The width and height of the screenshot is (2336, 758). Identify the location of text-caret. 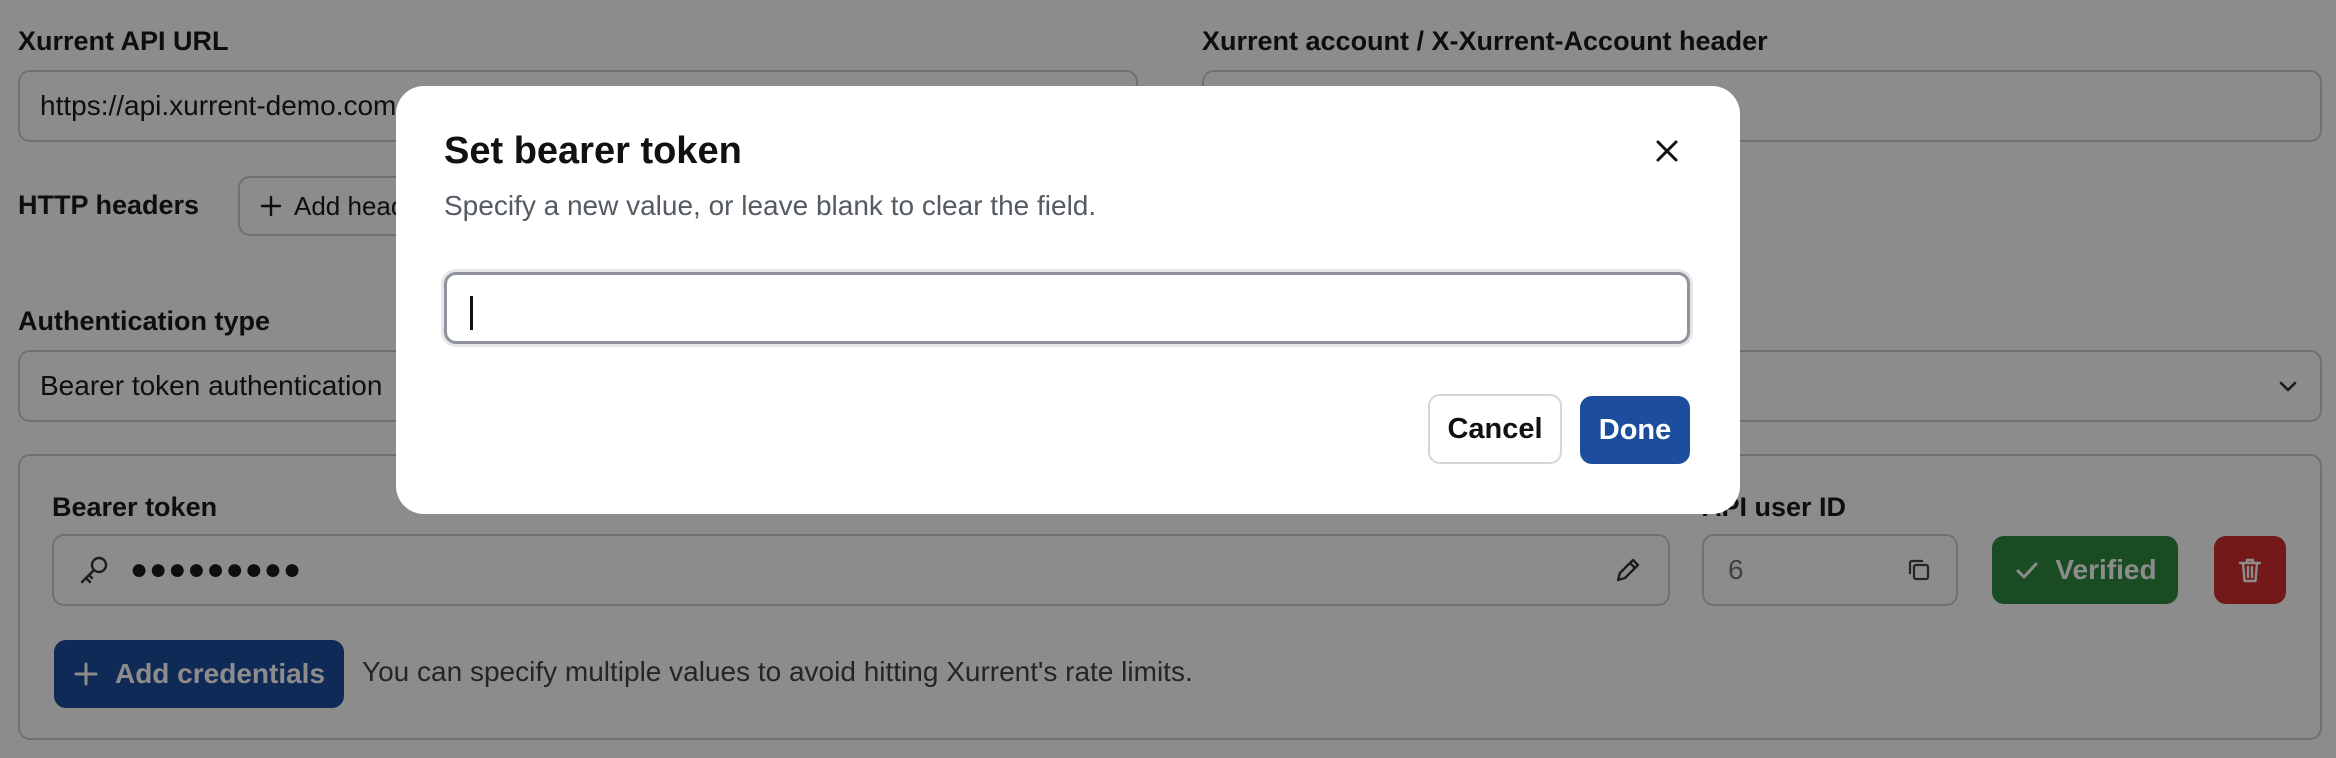
(471, 313).